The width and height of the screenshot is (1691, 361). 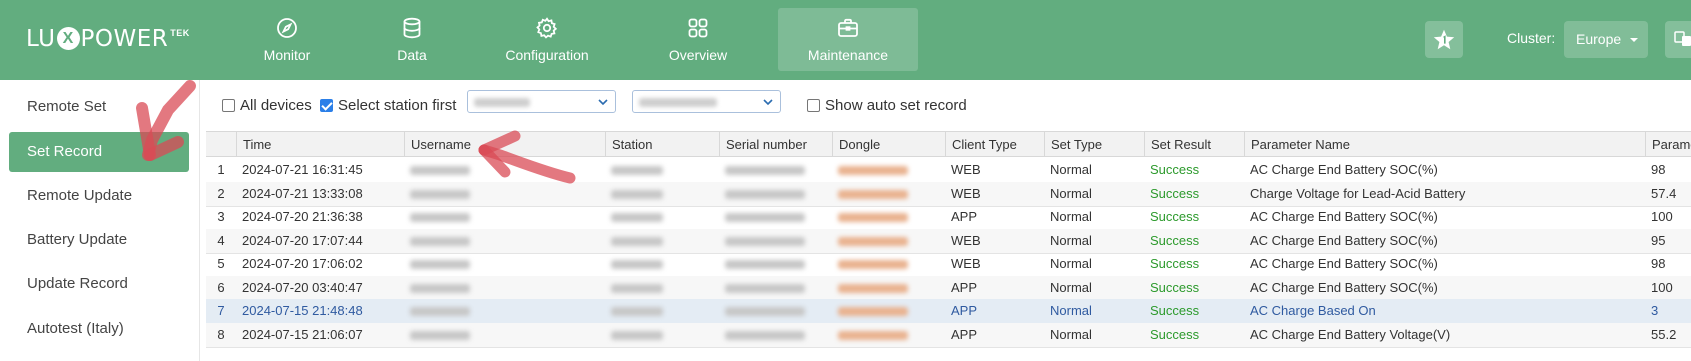 I want to click on logo-text-right: POWER, so click(x=124, y=39).